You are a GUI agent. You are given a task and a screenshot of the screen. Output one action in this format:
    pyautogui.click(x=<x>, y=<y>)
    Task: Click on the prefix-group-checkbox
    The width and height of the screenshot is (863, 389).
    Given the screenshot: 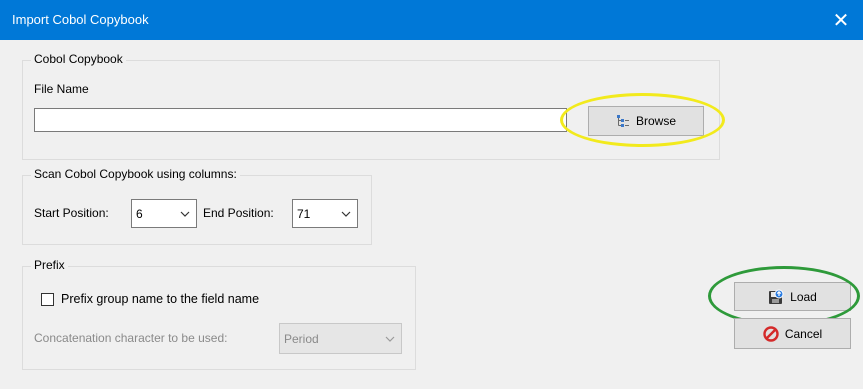 What is the action you would take?
    pyautogui.click(x=47, y=299)
    